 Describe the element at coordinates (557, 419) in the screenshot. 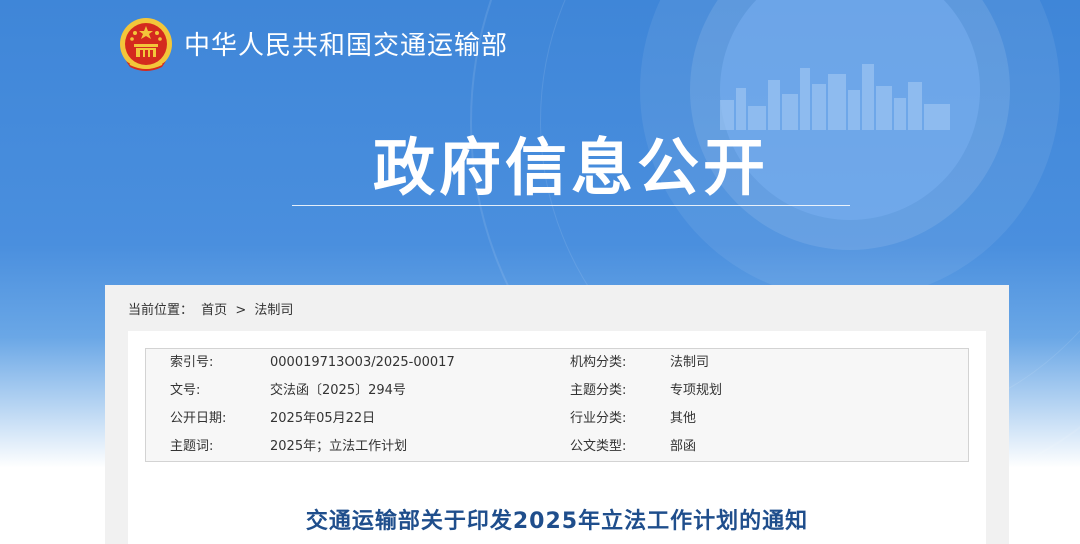

I see `metadata-row: 公开日期: 2025年05月22日 行业分类: 其他` at that location.